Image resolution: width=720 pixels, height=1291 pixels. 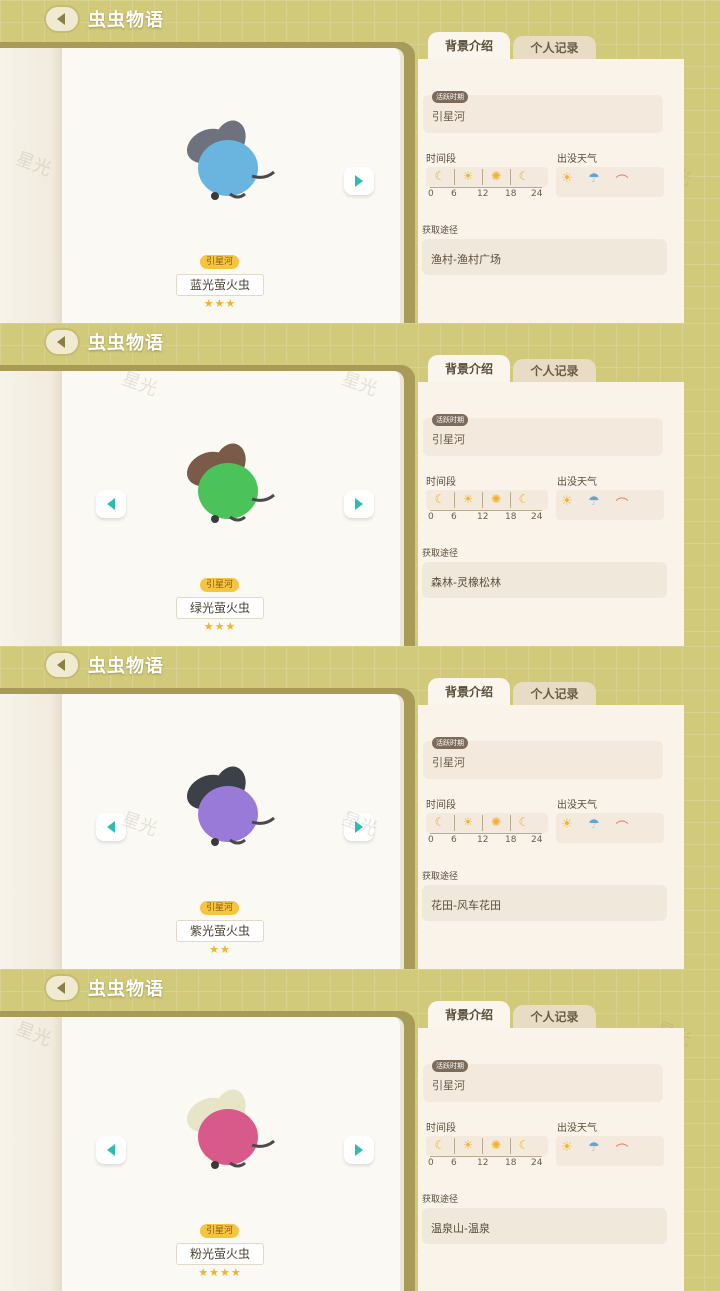 What do you see at coordinates (202, 1154) in the screenshot?
I see `book-page: 引星河 粉光萤火虫 ★★★★` at bounding box center [202, 1154].